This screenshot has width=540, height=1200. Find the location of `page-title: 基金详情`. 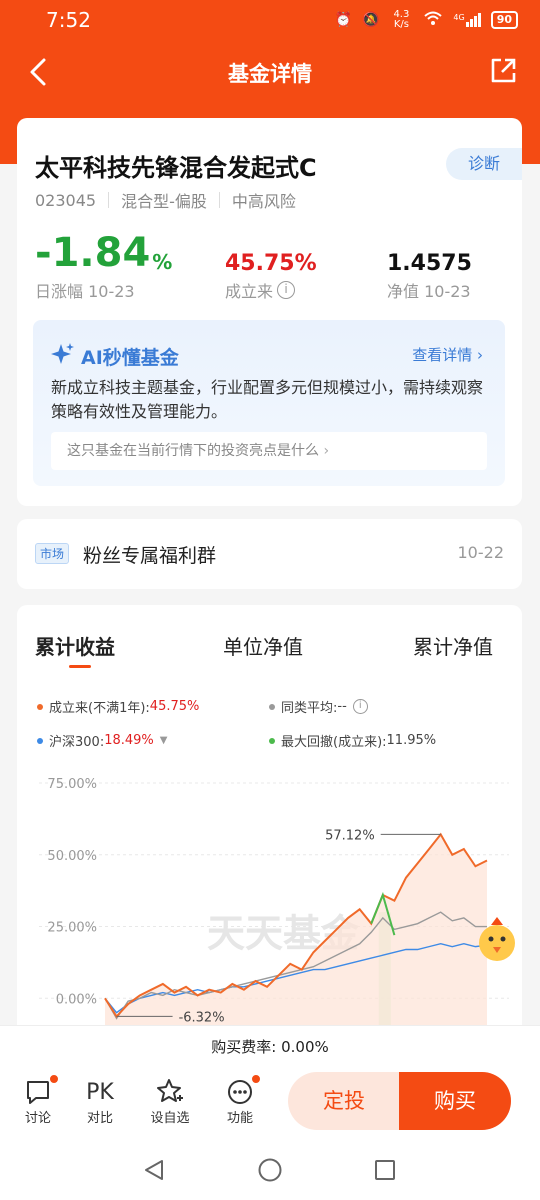

page-title: 基金详情 is located at coordinates (270, 74).